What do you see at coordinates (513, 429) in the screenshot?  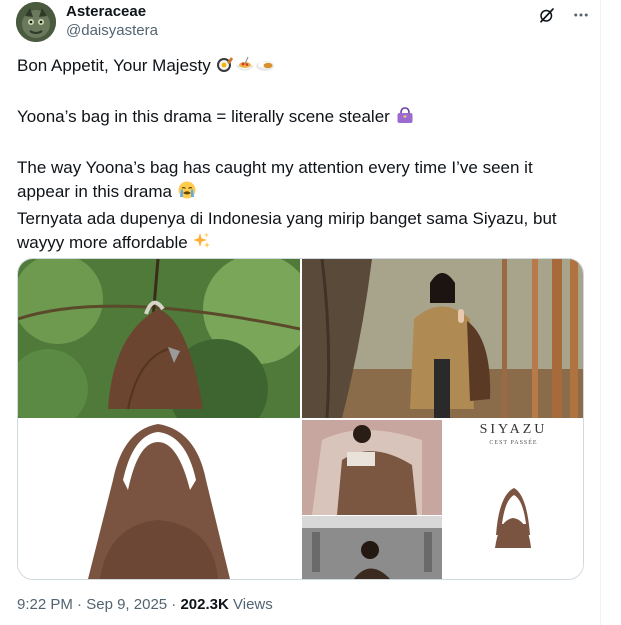 I see `brand-text: SIYAZU` at bounding box center [513, 429].